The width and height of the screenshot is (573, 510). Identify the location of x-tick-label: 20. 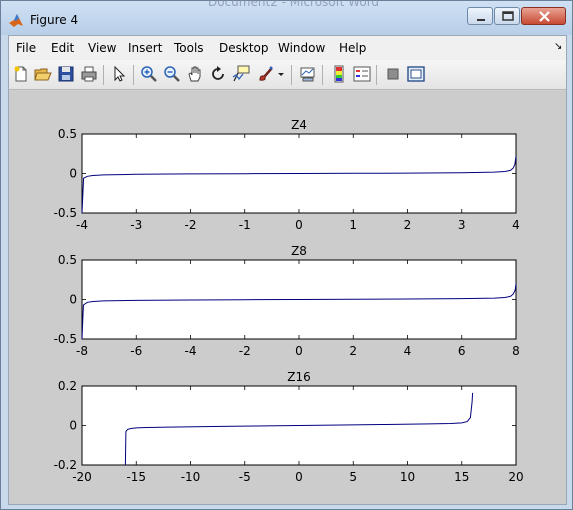
(515, 477).